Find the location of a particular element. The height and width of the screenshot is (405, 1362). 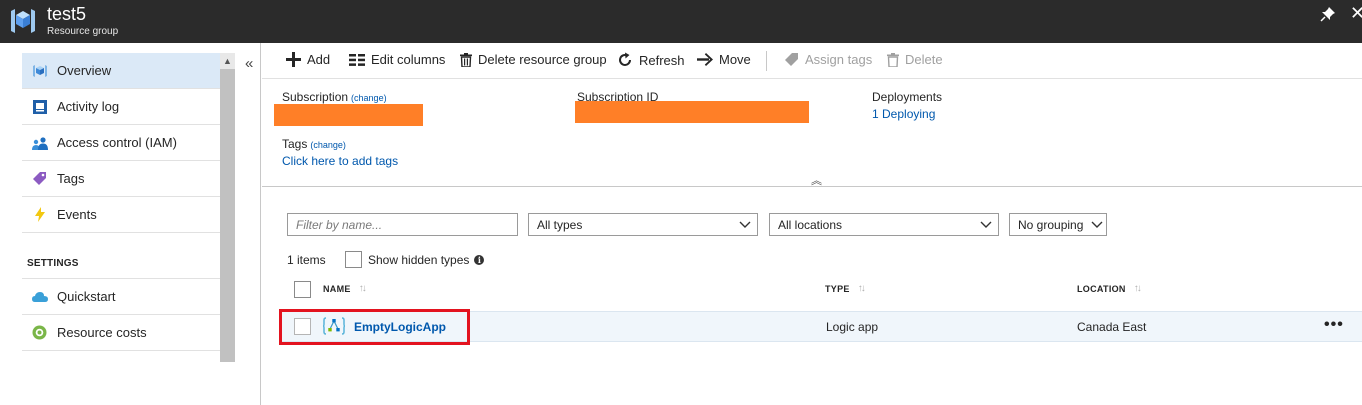

change-tags-link: (change) is located at coordinates (328, 145).